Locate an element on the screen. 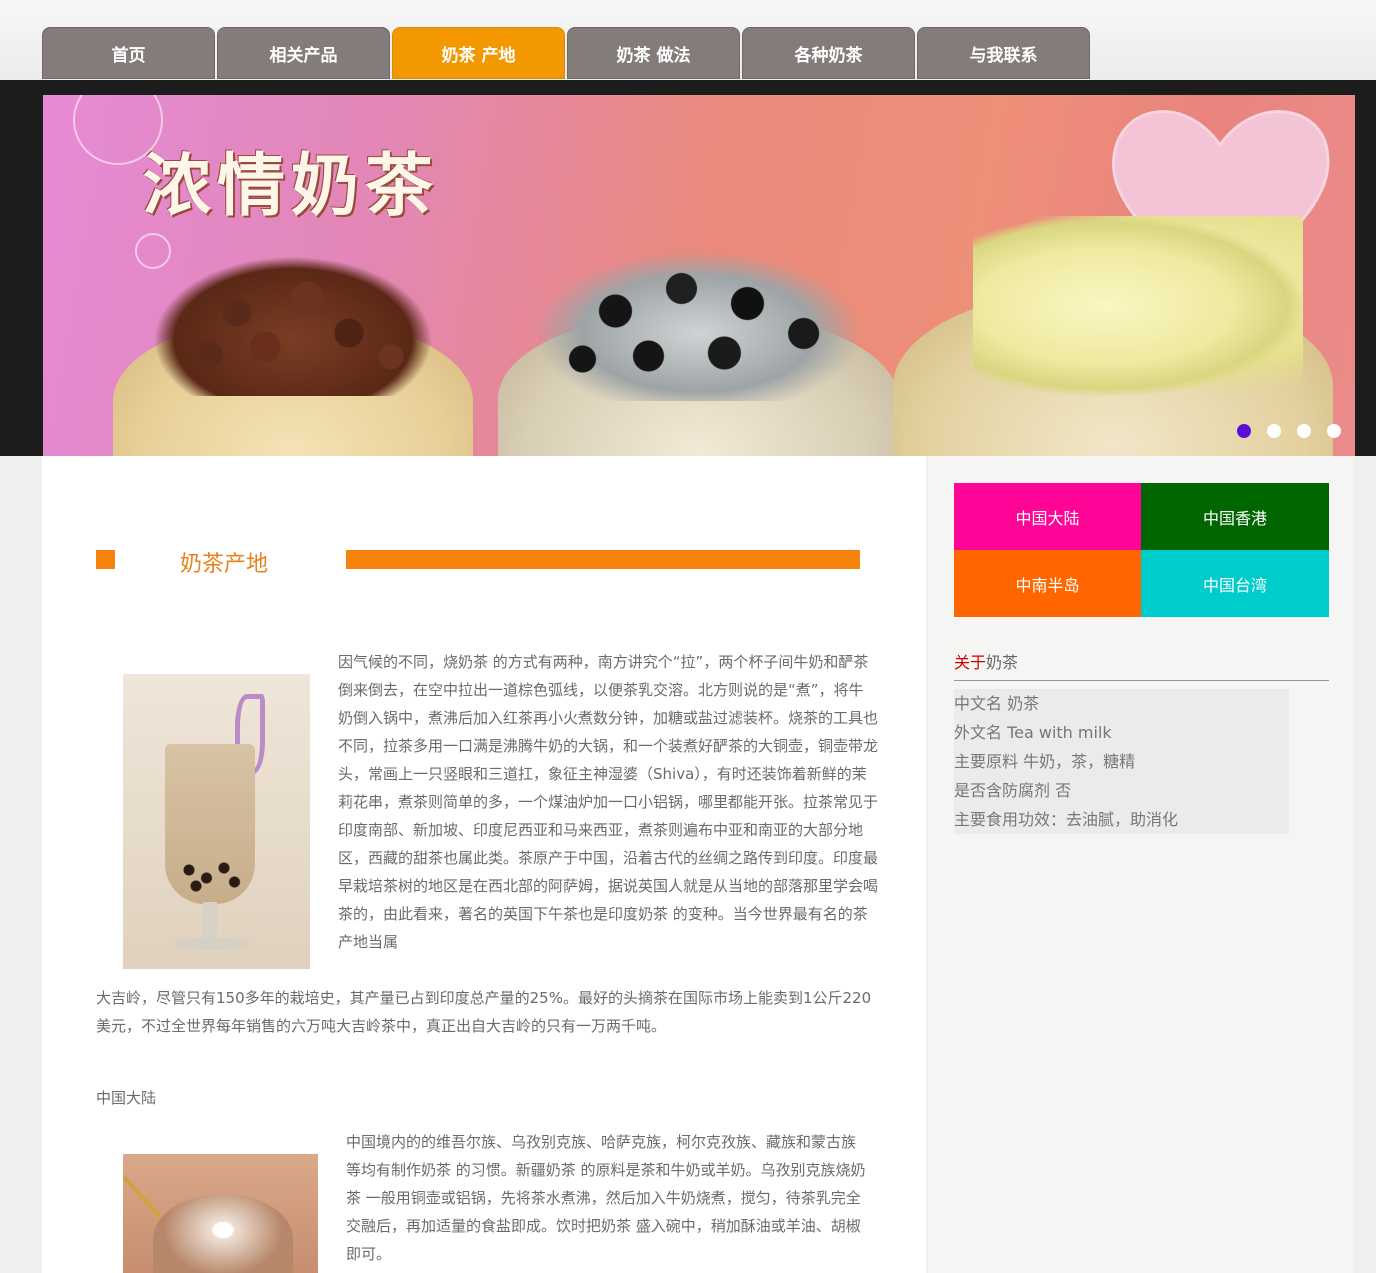 The image size is (1376, 1273). pearl-topping is located at coordinates (698, 326).